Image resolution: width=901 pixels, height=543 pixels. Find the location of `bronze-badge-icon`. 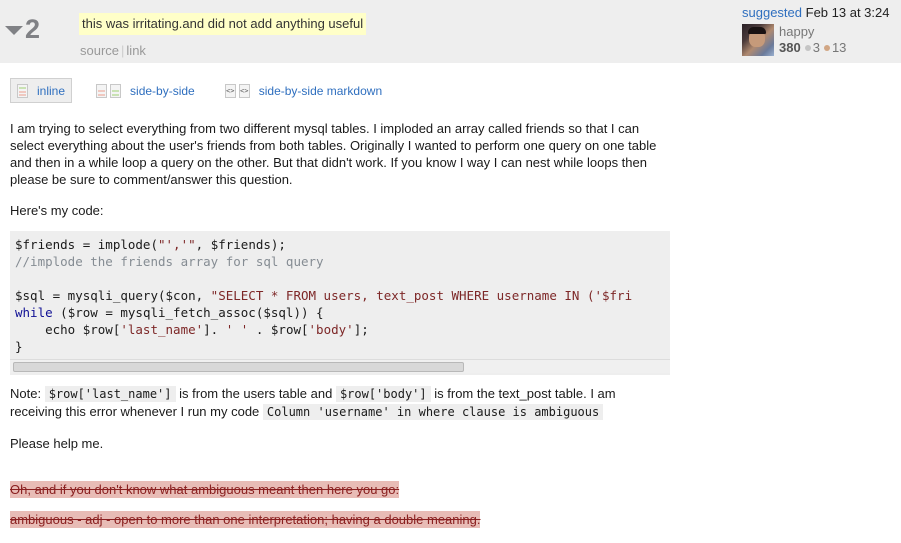

bronze-badge-icon is located at coordinates (826, 48).